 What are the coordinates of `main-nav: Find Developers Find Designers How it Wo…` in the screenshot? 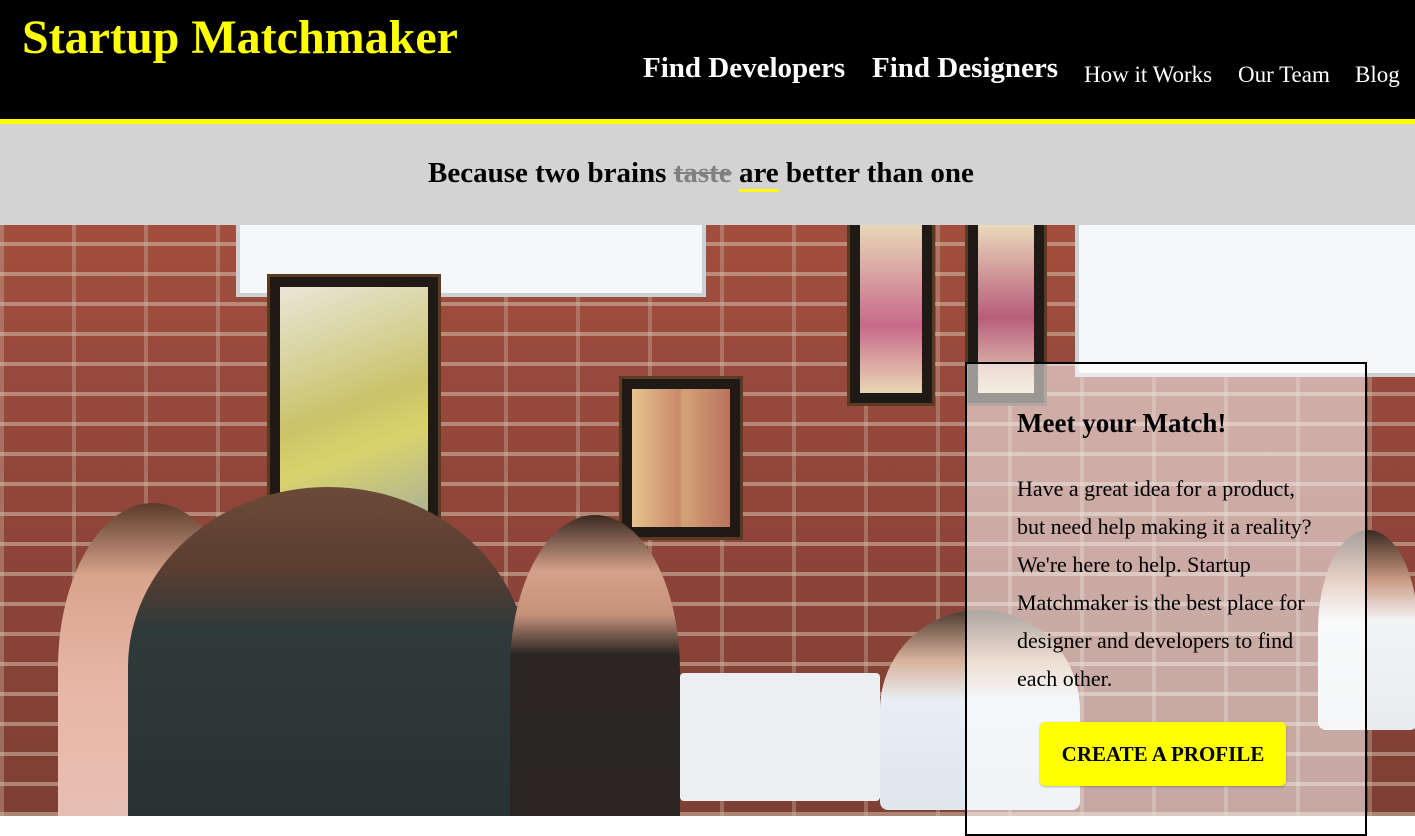 It's located at (707, 59).